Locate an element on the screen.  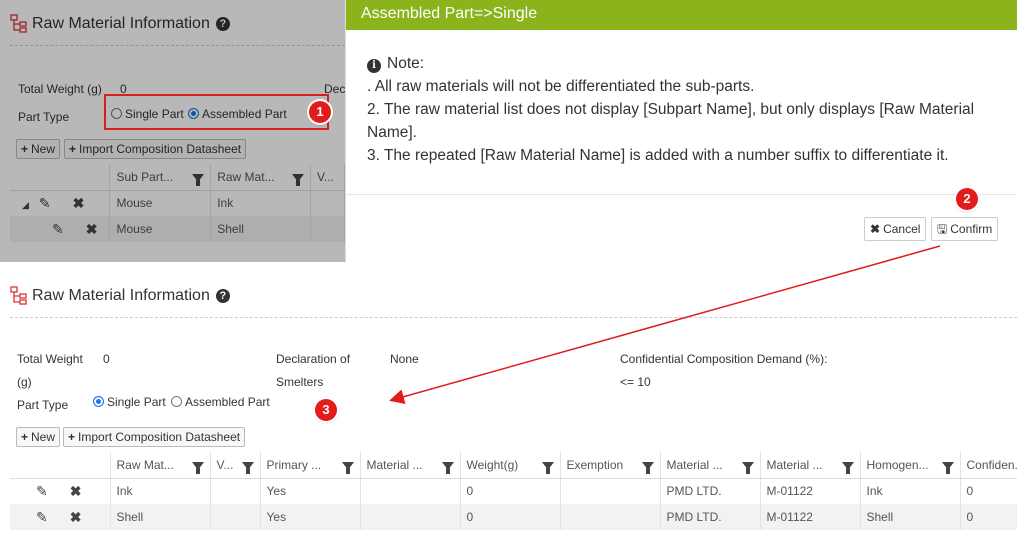
supplier-cell: PMD LTD. is located at coordinates (710, 517).